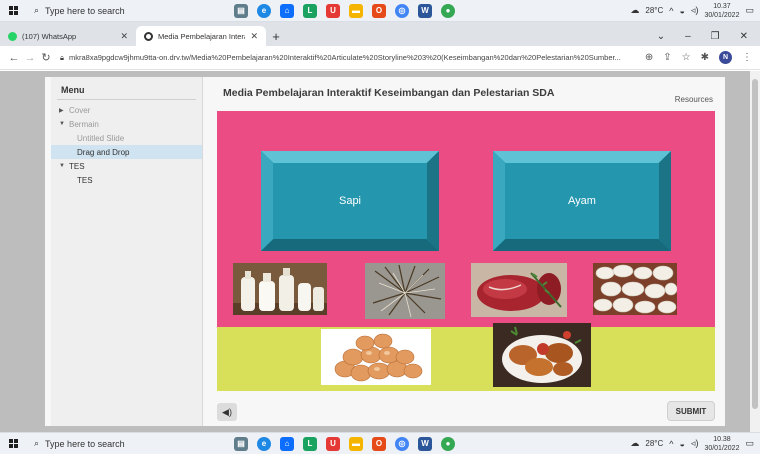 The image size is (760, 454). What do you see at coordinates (691, 411) in the screenshot?
I see `submit-button: SUBMIT` at bounding box center [691, 411].